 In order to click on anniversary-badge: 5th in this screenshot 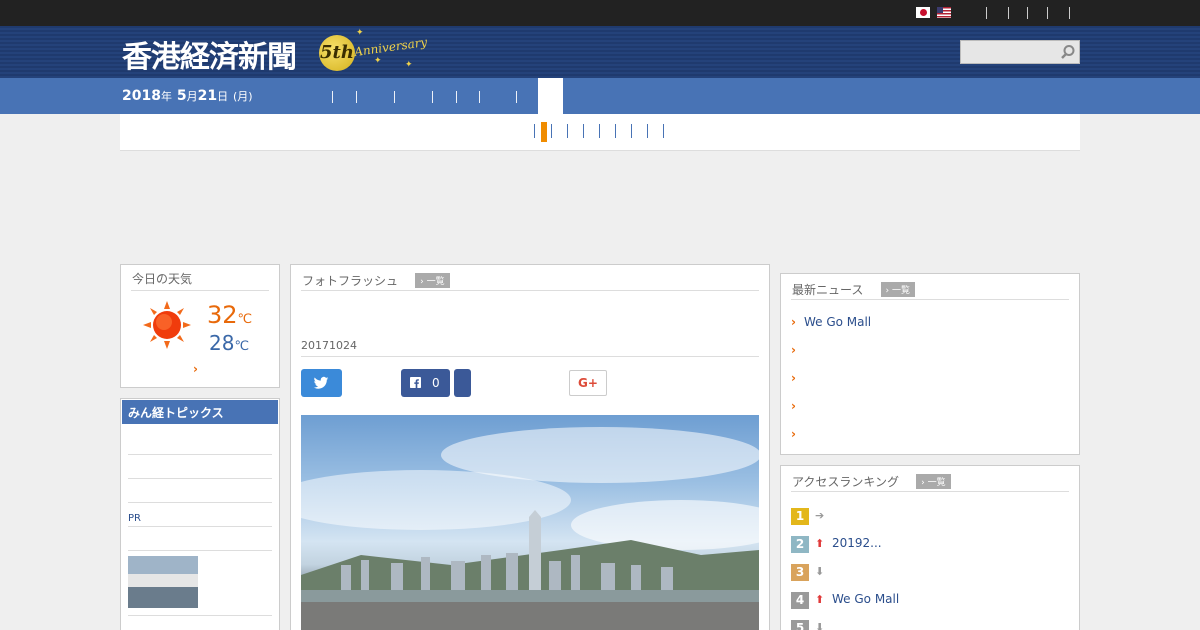, I will do `click(337, 53)`.